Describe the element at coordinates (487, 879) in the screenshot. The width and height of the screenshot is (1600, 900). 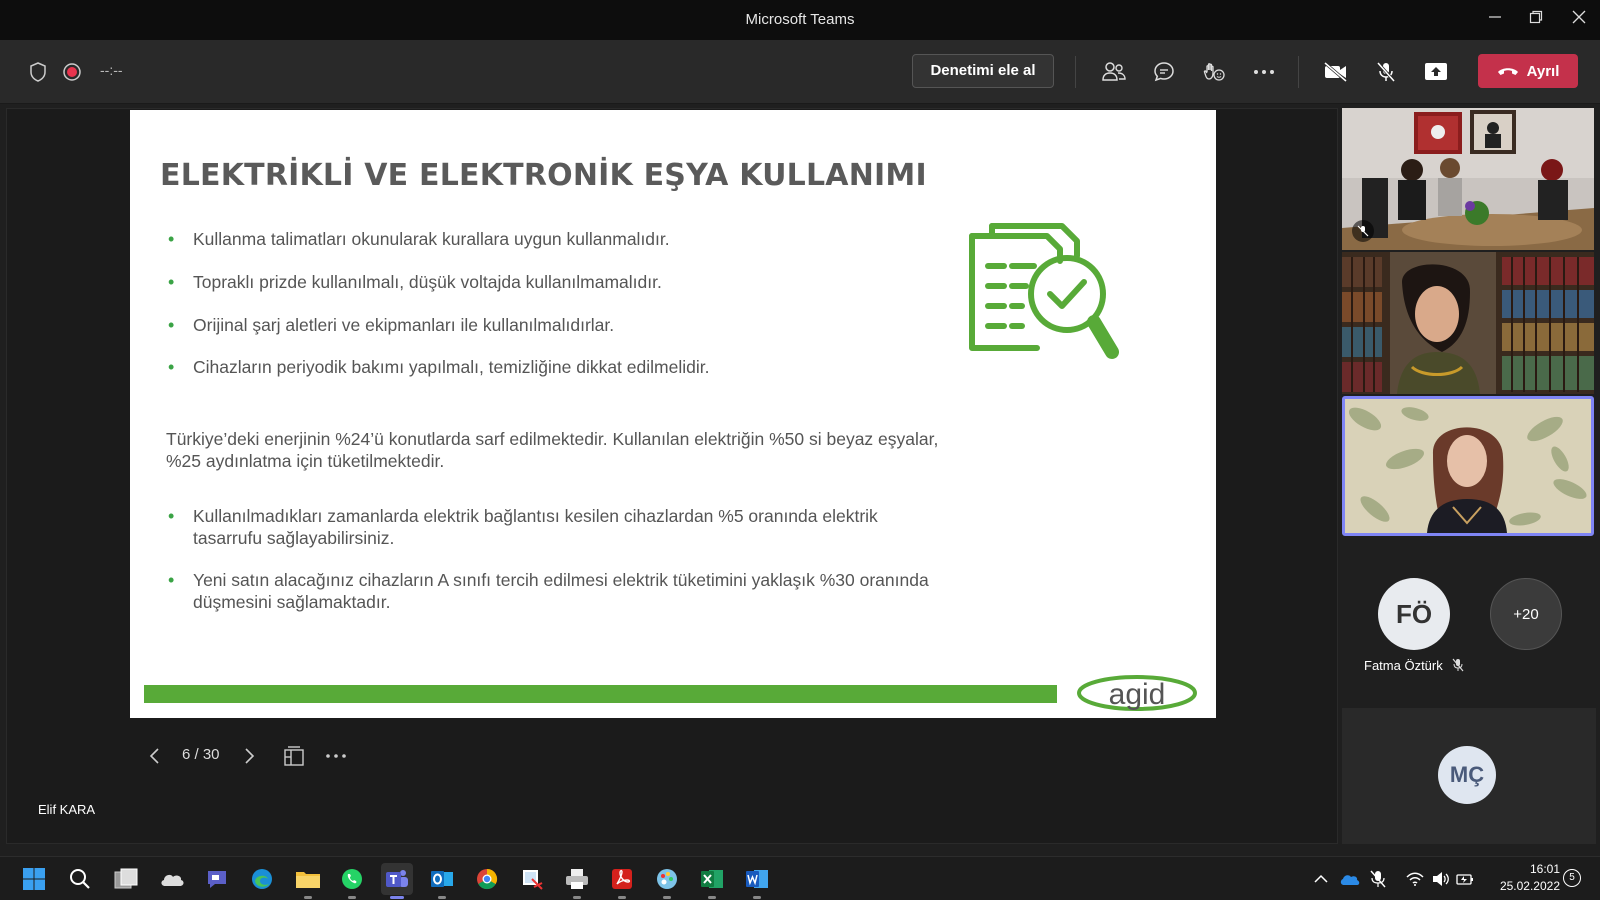
I see `taskbar-chrome` at that location.